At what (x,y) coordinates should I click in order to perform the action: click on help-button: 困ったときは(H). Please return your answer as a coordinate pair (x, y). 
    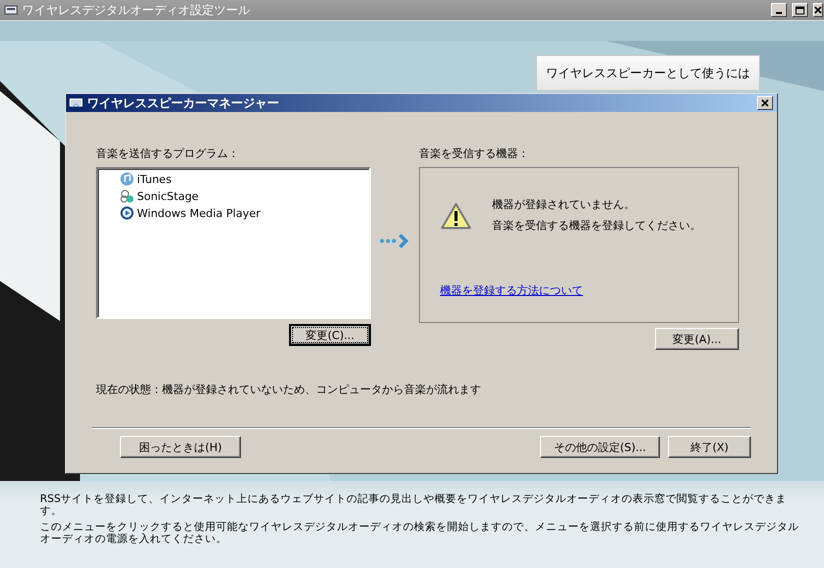
    Looking at the image, I should click on (180, 447).